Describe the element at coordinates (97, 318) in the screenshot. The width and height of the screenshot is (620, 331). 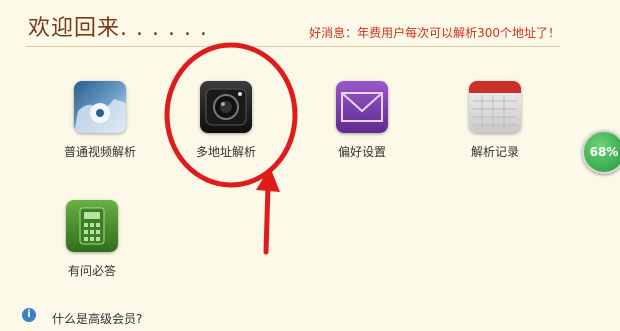
I see `premium-member-link: 什么是高级会员?` at that location.